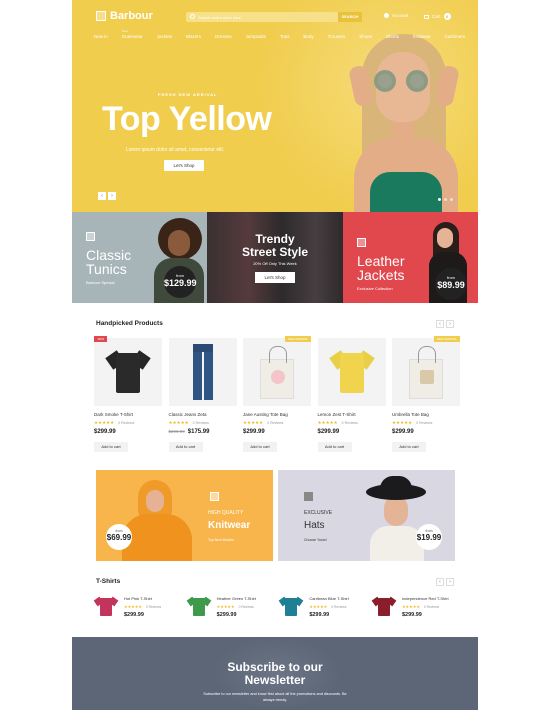 The width and height of the screenshot is (550, 710). What do you see at coordinates (422, 36) in the screenshot?
I see `nav-item-knitwear: Knitwear` at bounding box center [422, 36].